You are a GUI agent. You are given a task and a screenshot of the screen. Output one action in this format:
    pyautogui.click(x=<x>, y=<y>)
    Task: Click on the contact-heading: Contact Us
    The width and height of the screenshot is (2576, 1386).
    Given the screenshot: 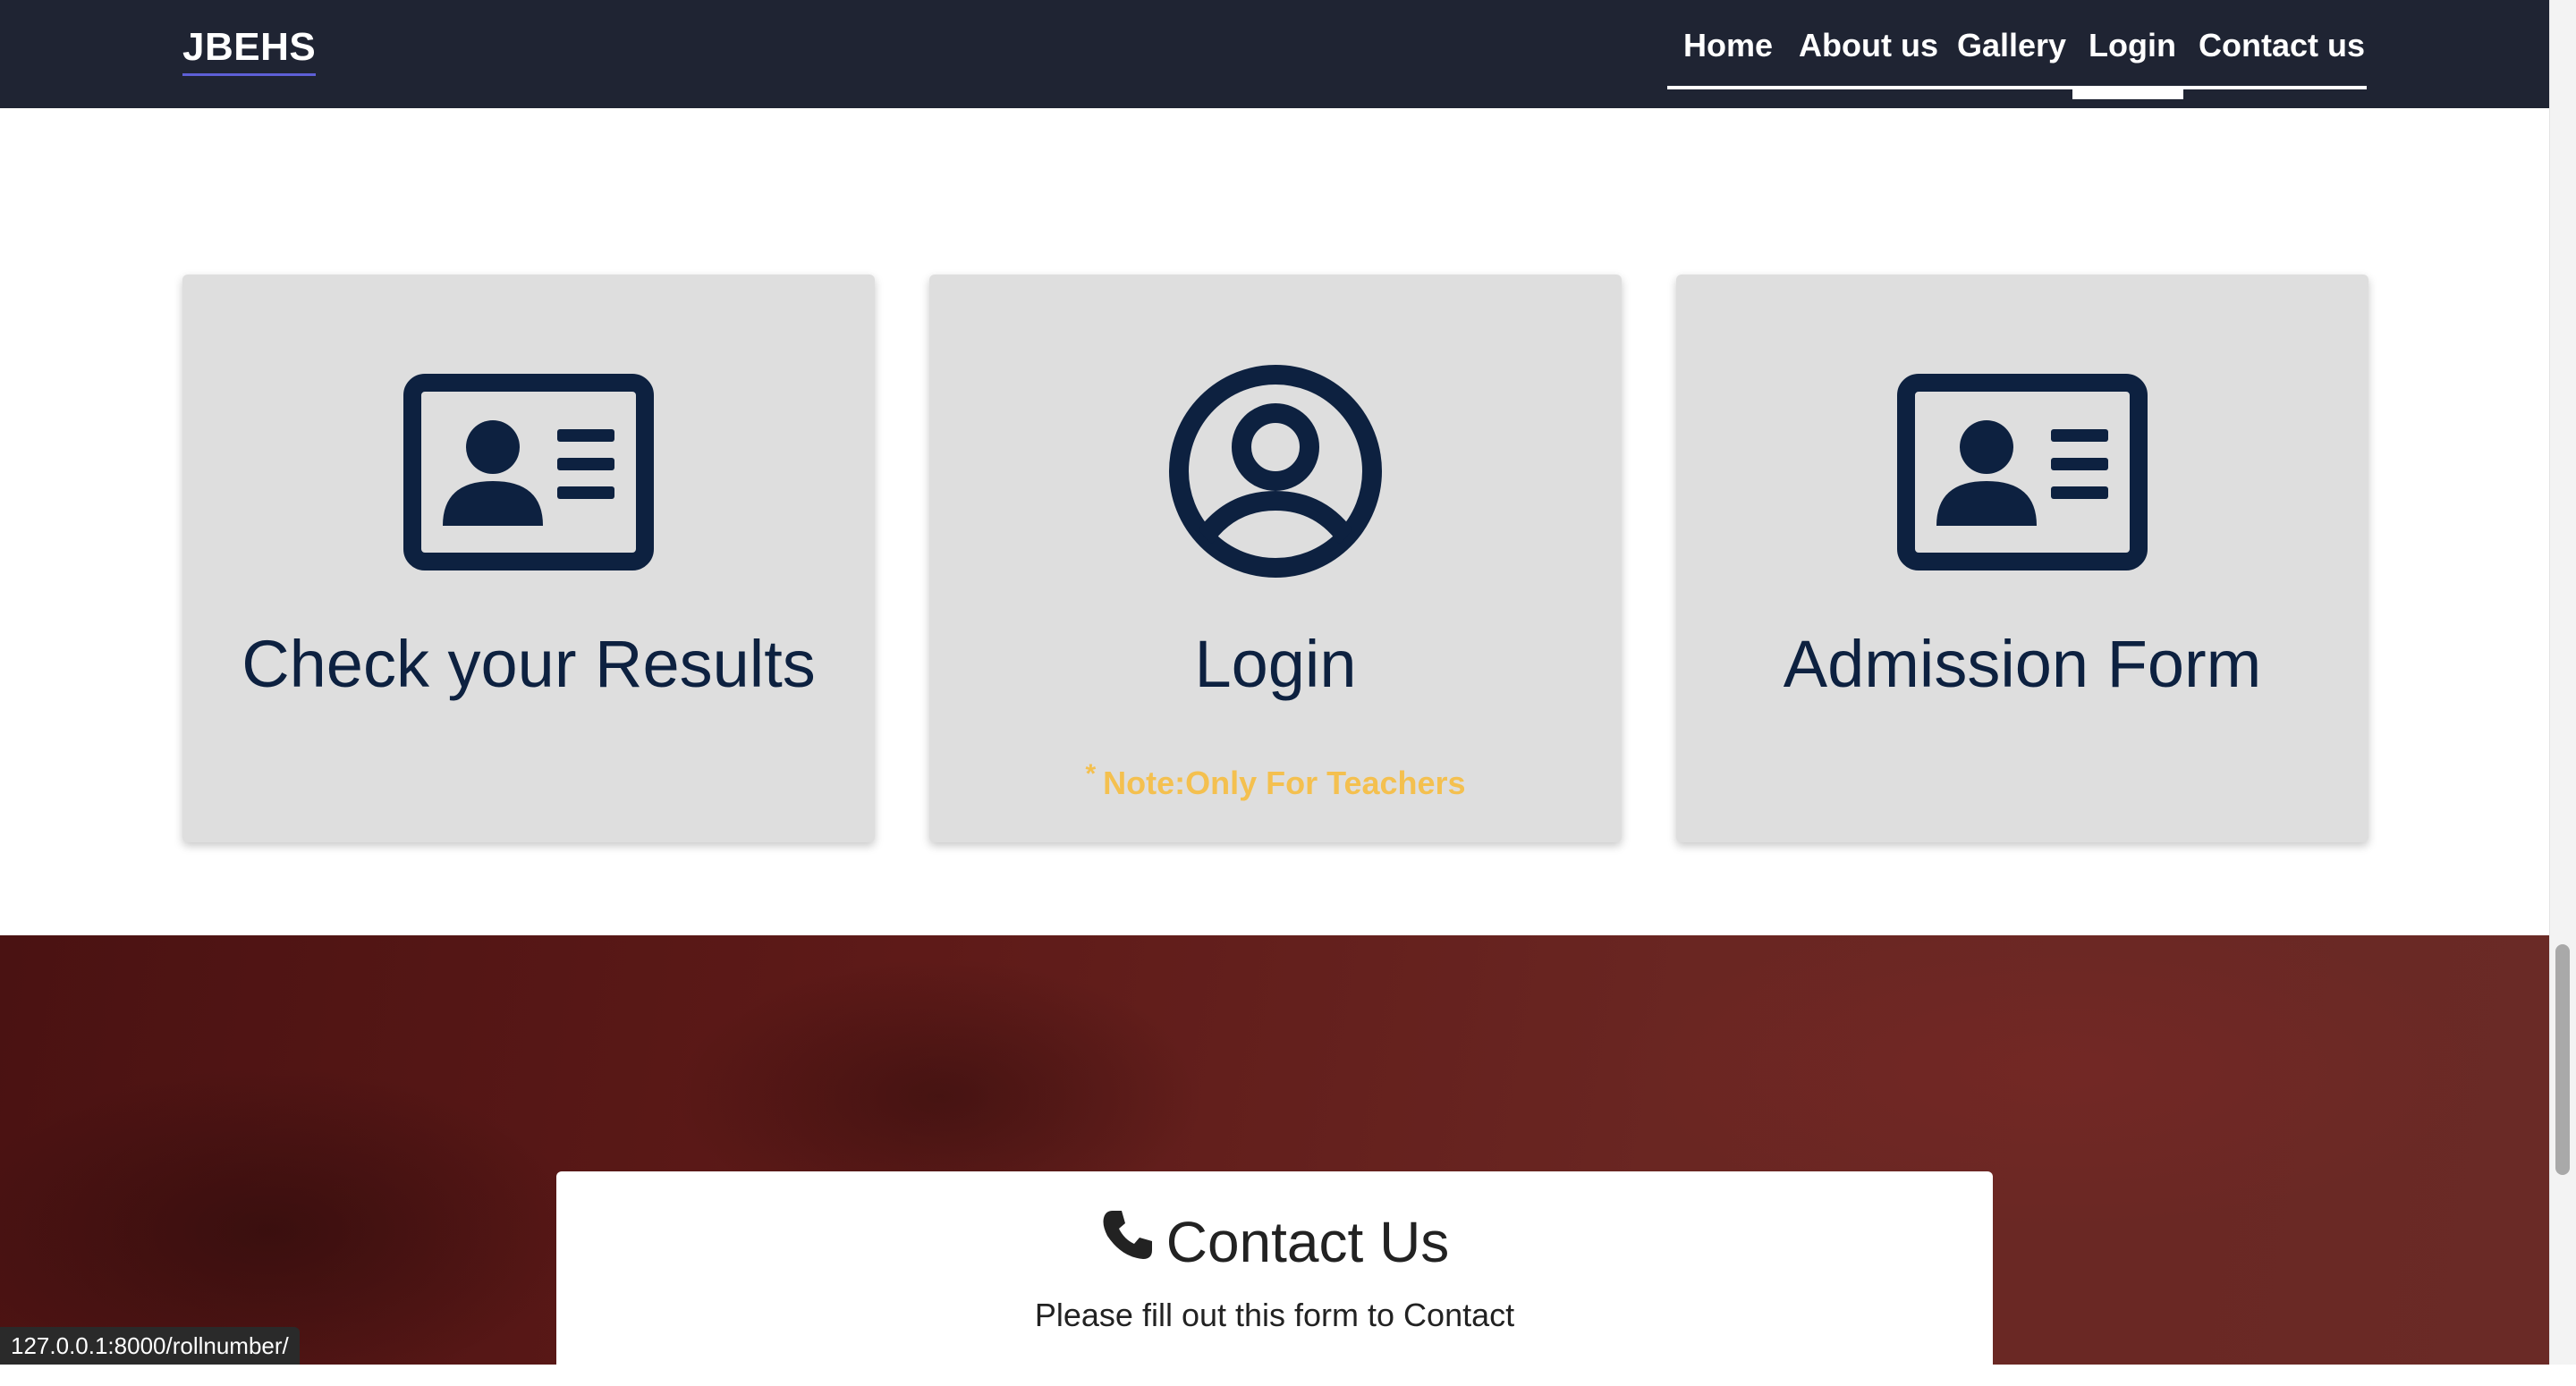 What is the action you would take?
    pyautogui.click(x=1274, y=1245)
    